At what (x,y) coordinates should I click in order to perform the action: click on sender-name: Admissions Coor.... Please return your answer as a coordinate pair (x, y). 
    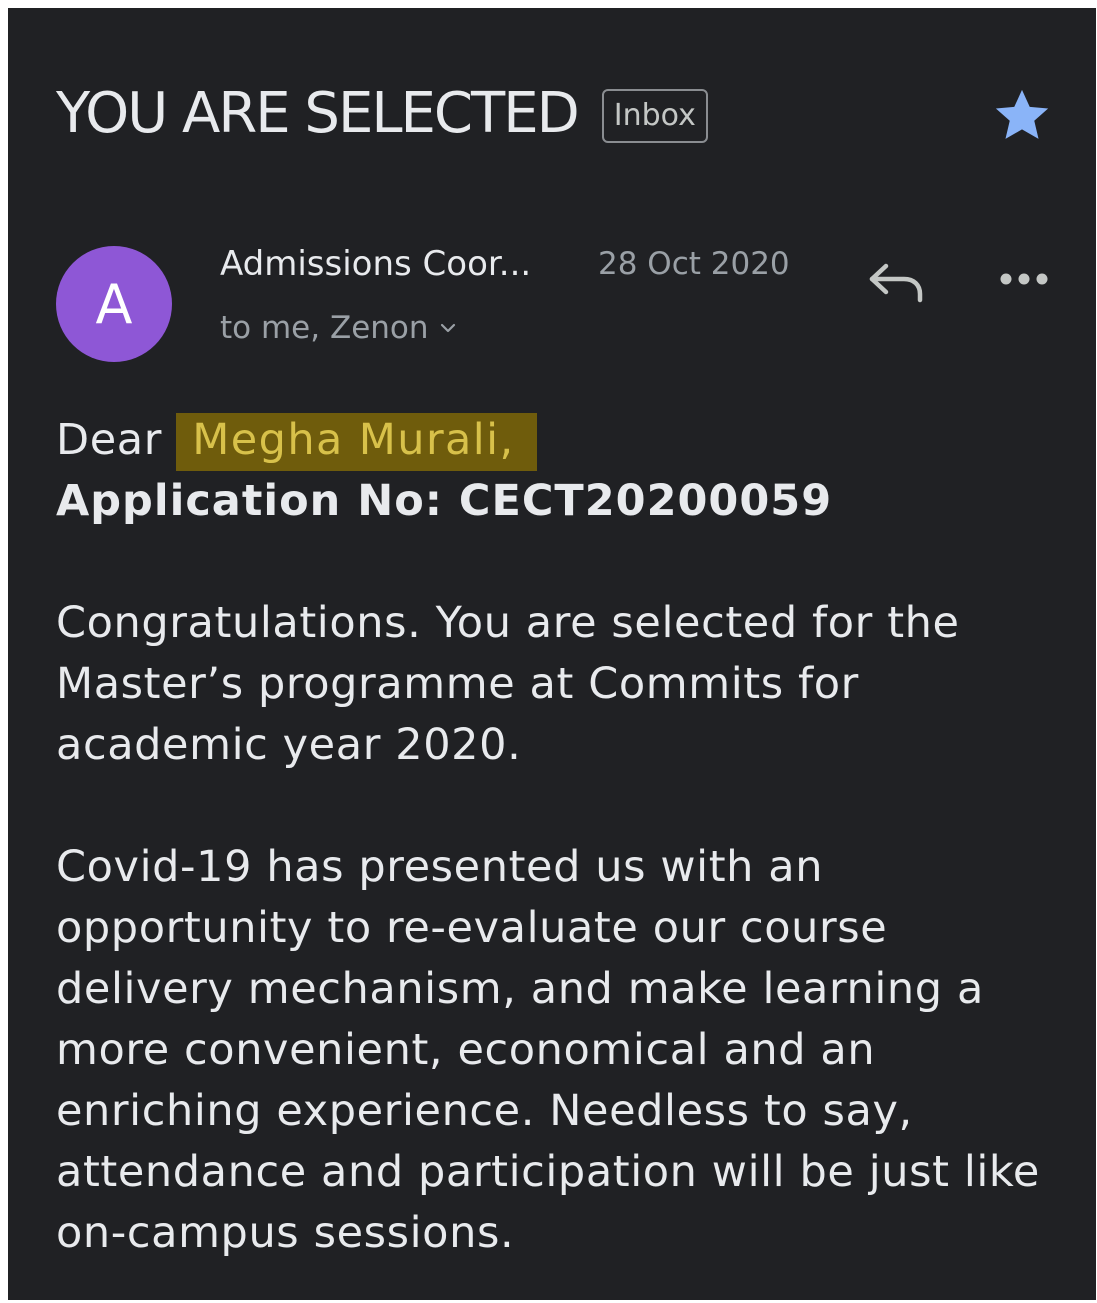
    Looking at the image, I should click on (375, 264).